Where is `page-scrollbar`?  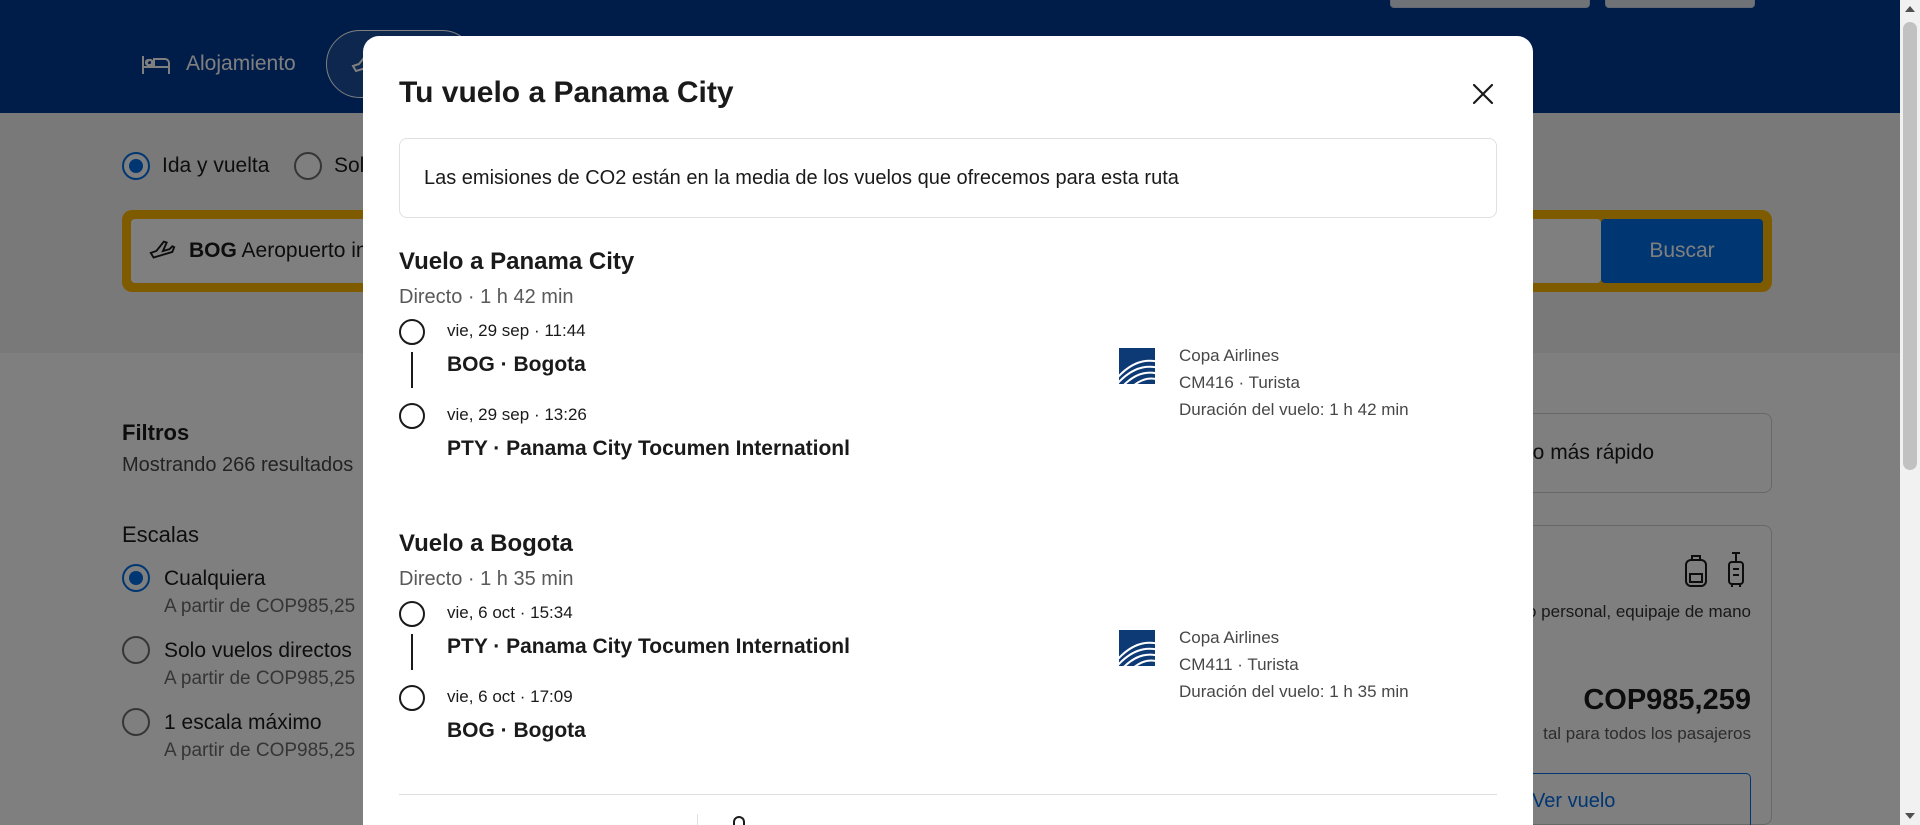
page-scrollbar is located at coordinates (1910, 412).